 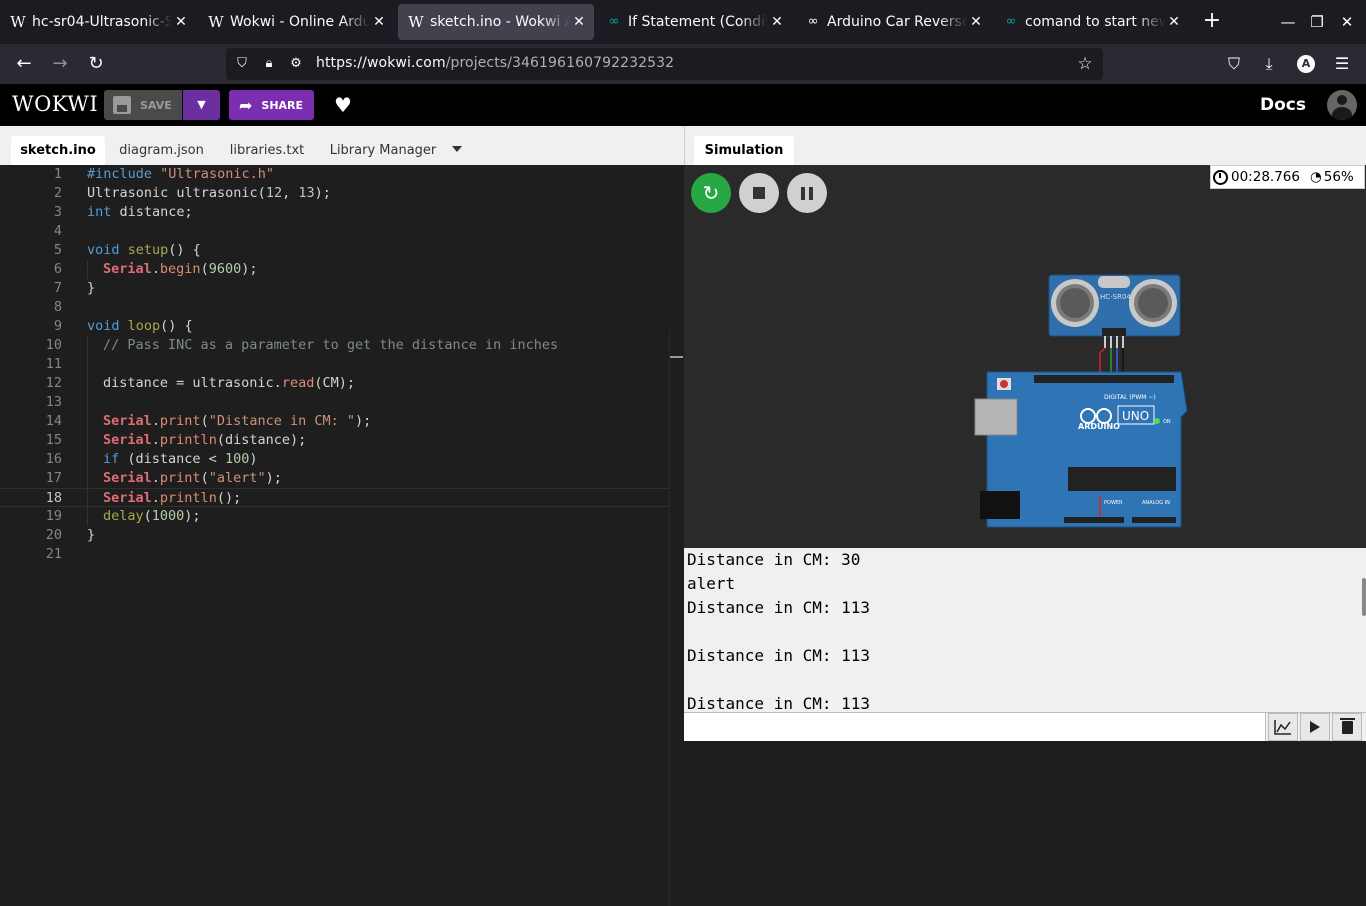 I want to click on new-tab-button: +, so click(x=1212, y=22).